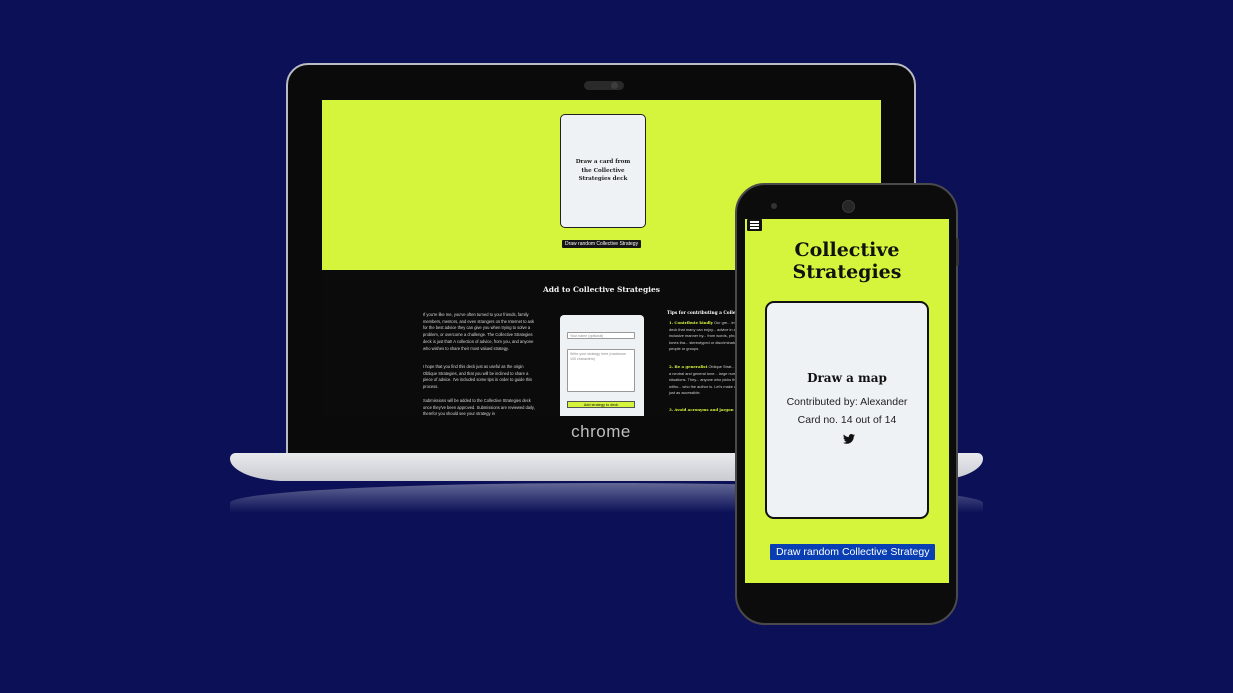  I want to click on card-contributor: Contributed by: Alexander, so click(847, 402).